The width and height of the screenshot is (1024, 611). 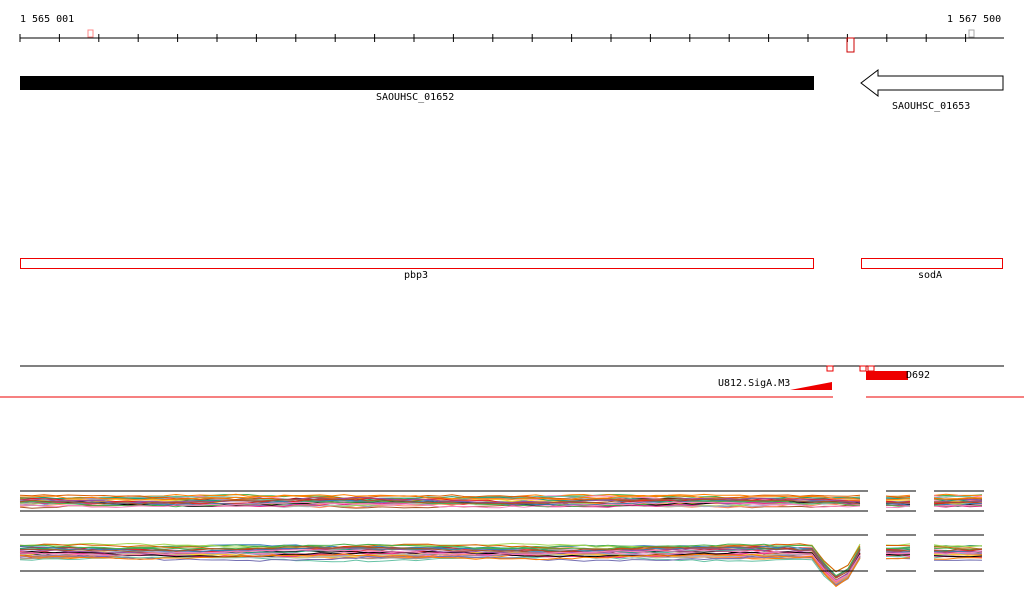 What do you see at coordinates (501, 501) in the screenshot?
I see `expression-lane-upper` at bounding box center [501, 501].